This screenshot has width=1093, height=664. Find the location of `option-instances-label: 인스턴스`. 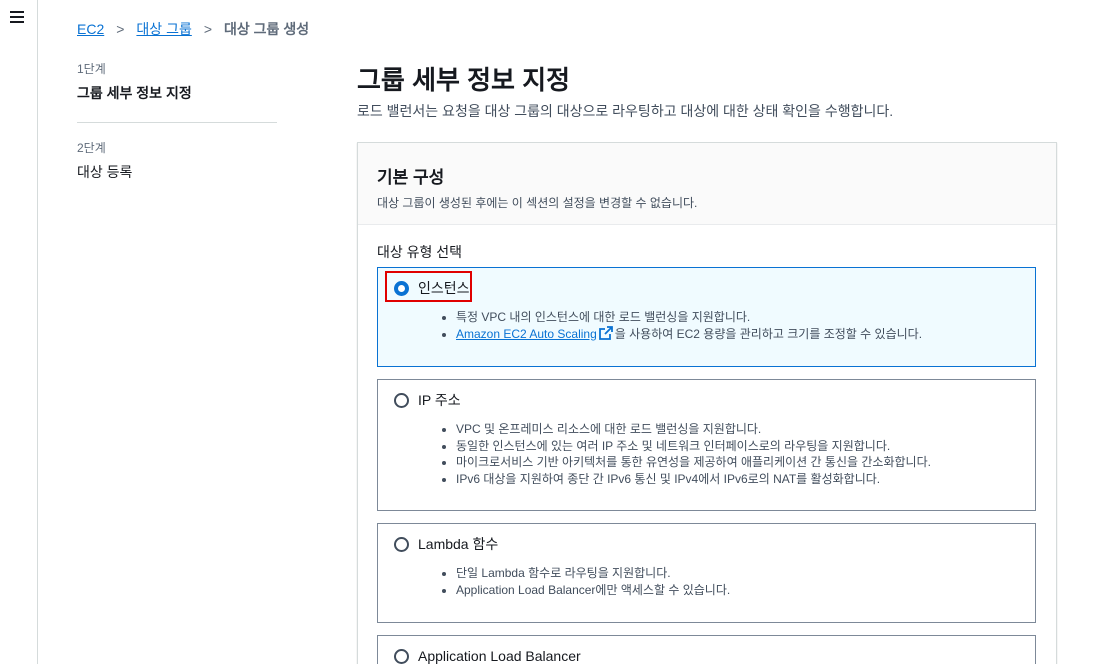

option-instances-label: 인스턴스 is located at coordinates (444, 288).